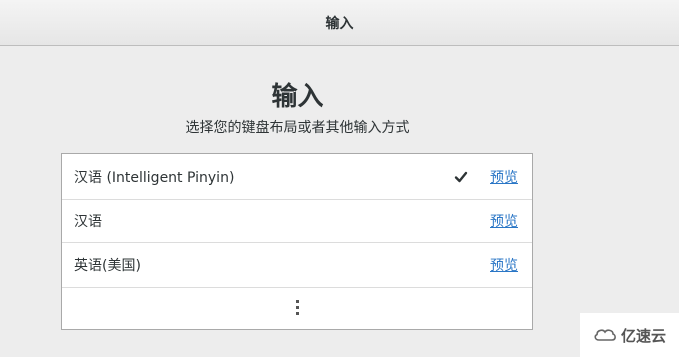 This screenshot has width=679, height=357. I want to click on more-sources-row, so click(297, 308).